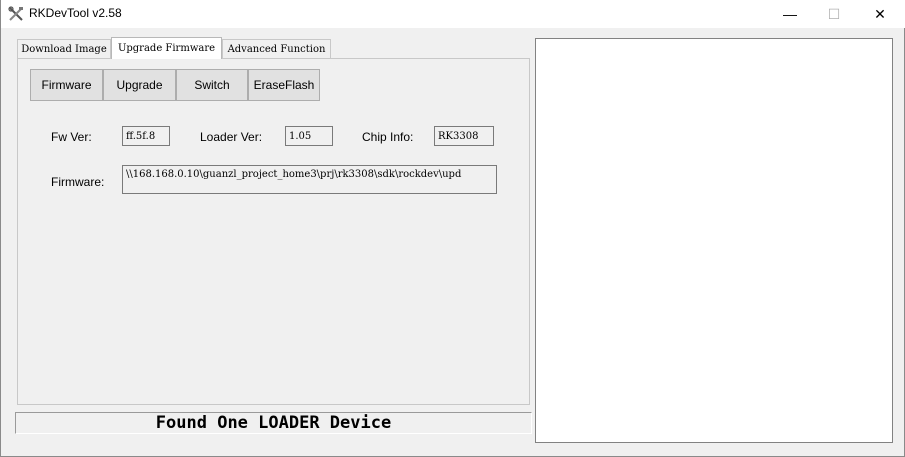 This screenshot has width=905, height=457. Describe the element at coordinates (166, 48) in the screenshot. I see `tab-upgrade-firmware: Upgrade Firmware` at that location.